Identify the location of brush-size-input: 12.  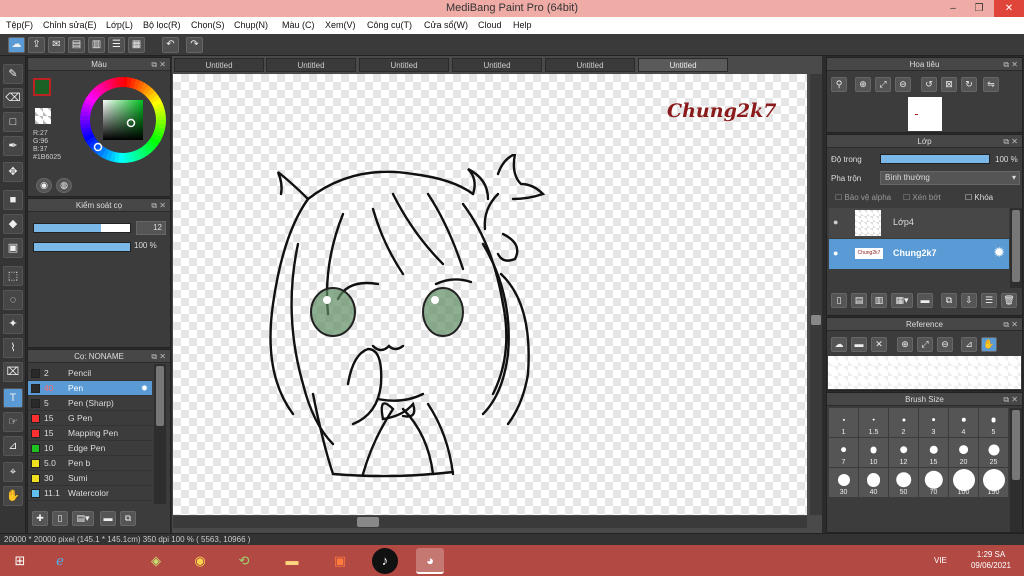
(151, 228).